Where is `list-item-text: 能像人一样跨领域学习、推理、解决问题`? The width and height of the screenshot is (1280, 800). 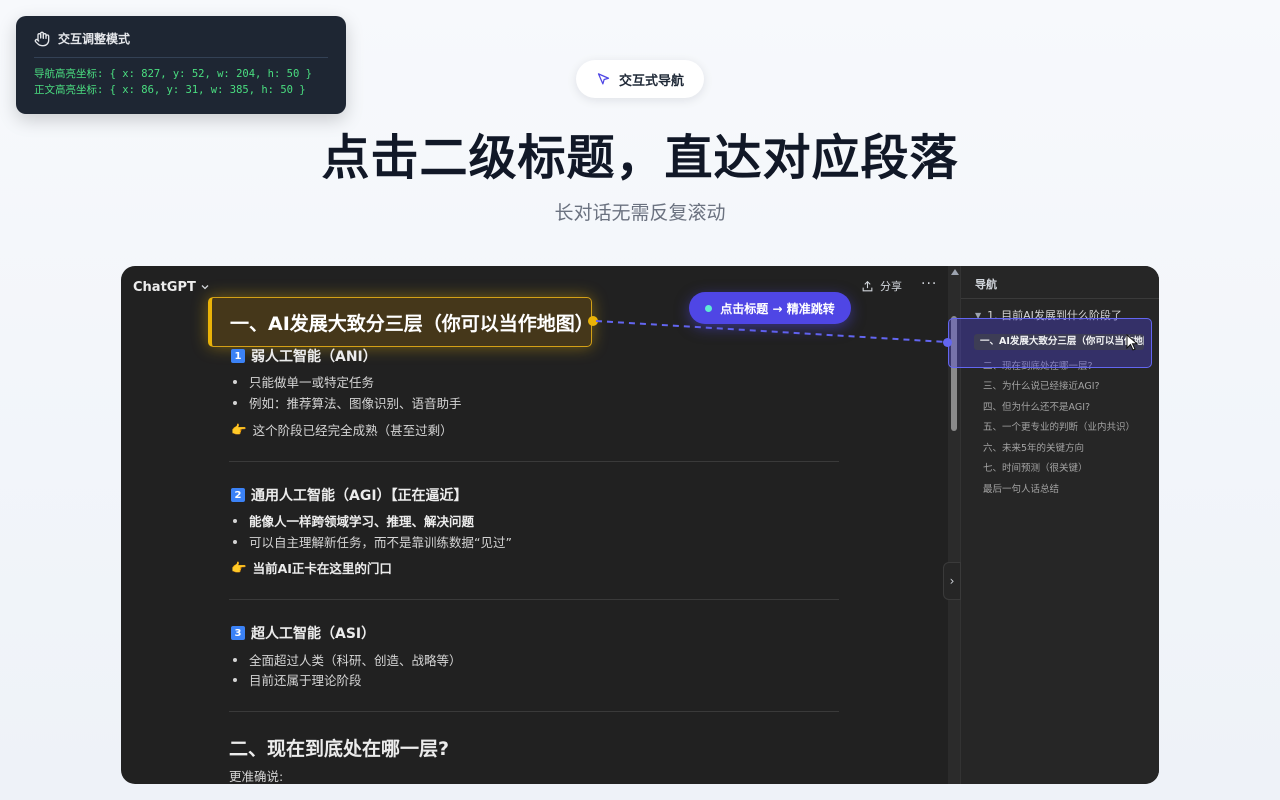 list-item-text: 能像人一样跨领域学习、推理、解决问题 is located at coordinates (362, 521).